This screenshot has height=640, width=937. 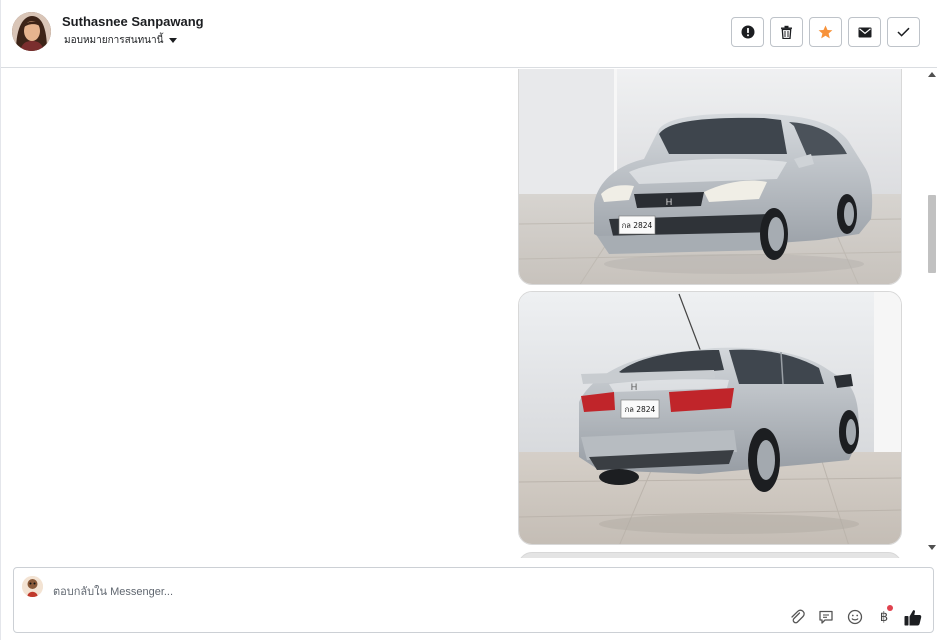 I want to click on saved-reply-icon, so click(x=826, y=617).